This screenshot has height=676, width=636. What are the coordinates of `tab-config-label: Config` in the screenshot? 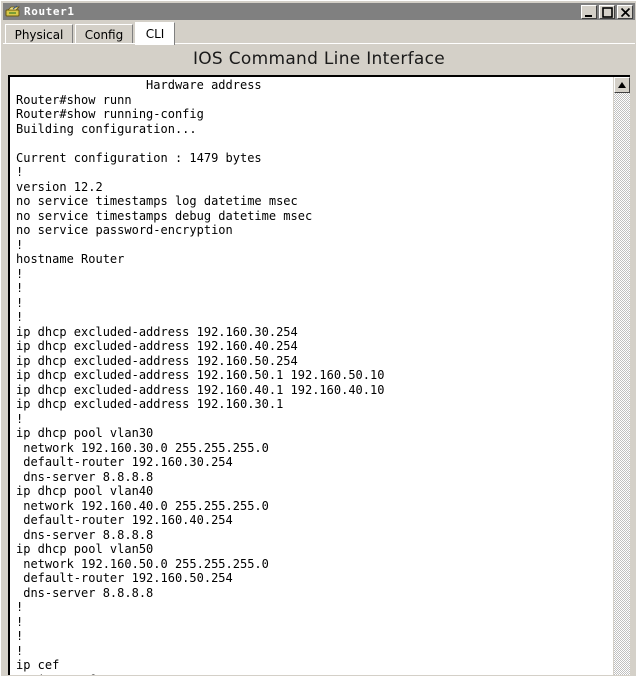 It's located at (104, 34).